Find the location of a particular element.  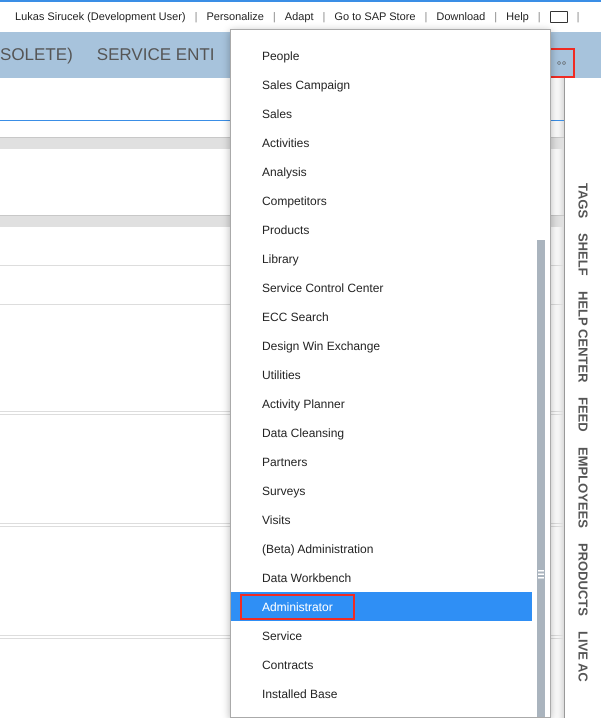

menu-item: People is located at coordinates (381, 55).